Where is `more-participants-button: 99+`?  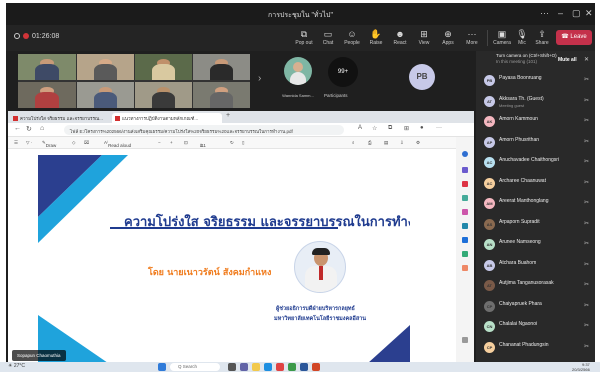
more-participants-button: 99+ is located at coordinates (343, 72).